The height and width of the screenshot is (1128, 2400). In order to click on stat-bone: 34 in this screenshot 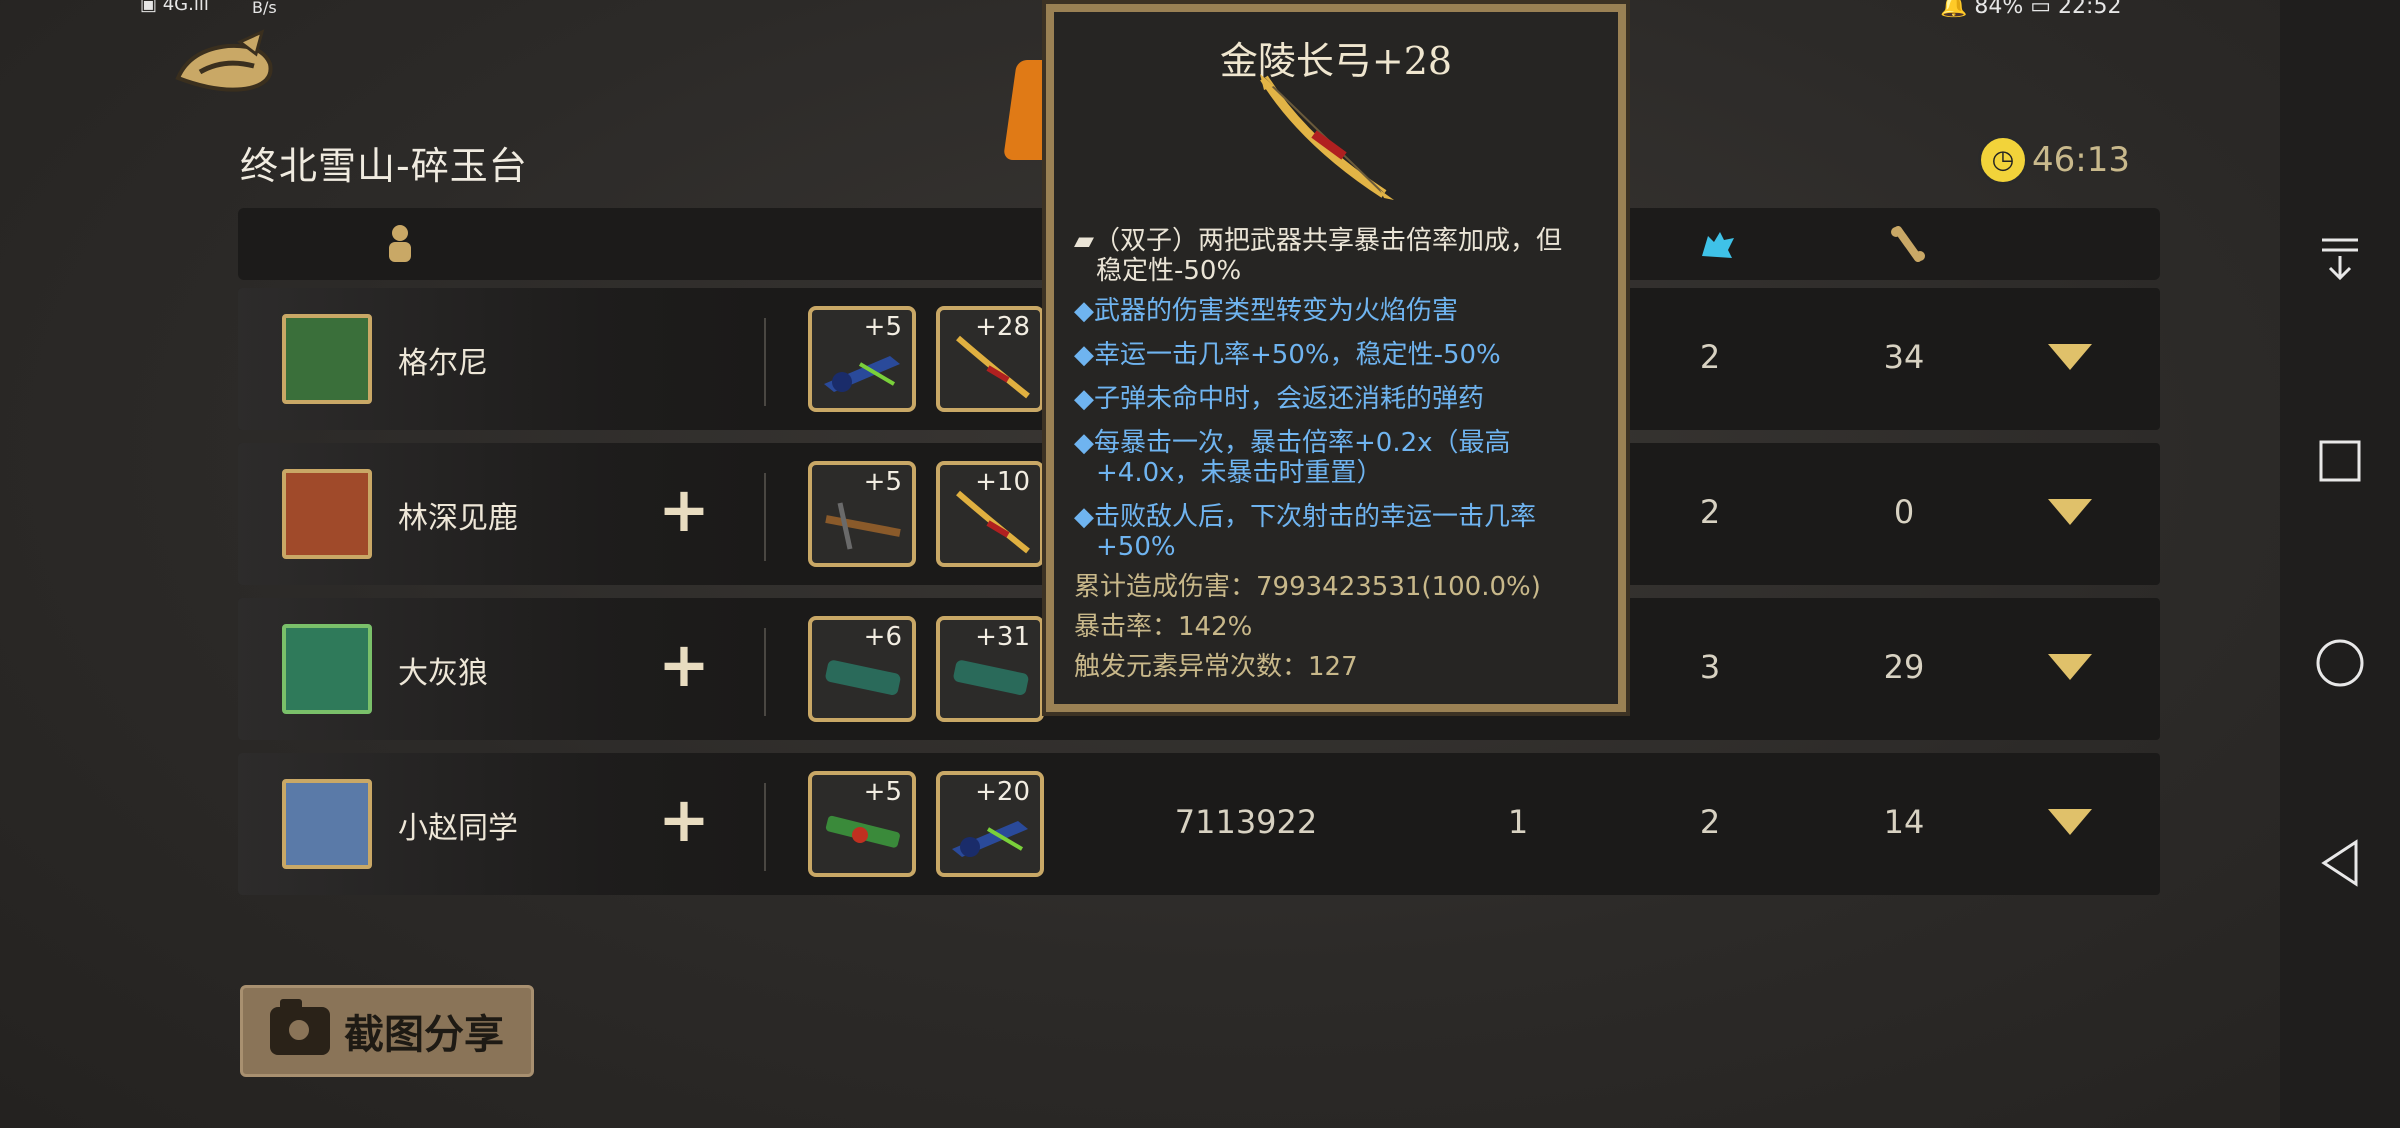, I will do `click(1904, 357)`.